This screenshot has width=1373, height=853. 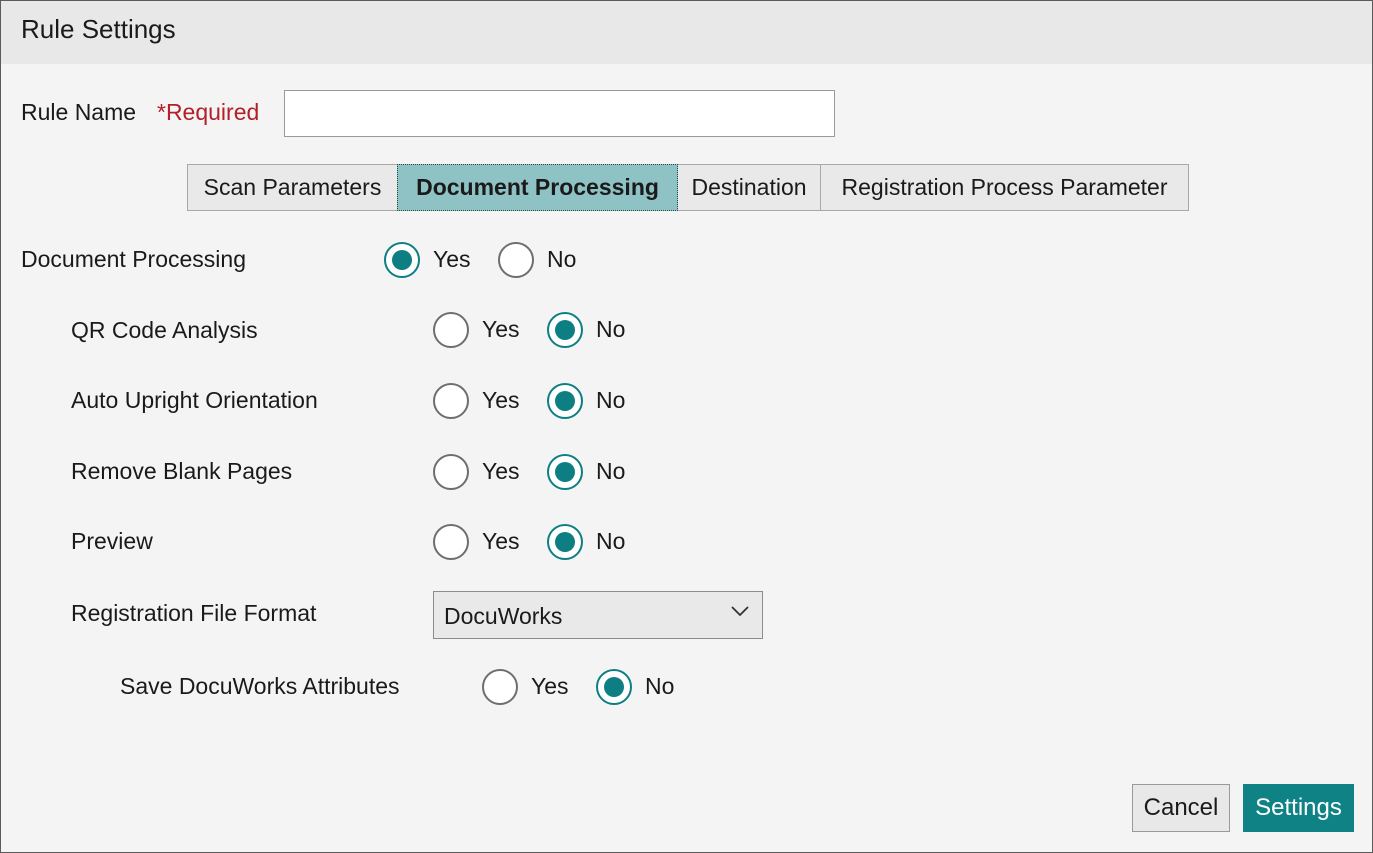 What do you see at coordinates (1298, 808) in the screenshot?
I see `settings-button: Settings` at bounding box center [1298, 808].